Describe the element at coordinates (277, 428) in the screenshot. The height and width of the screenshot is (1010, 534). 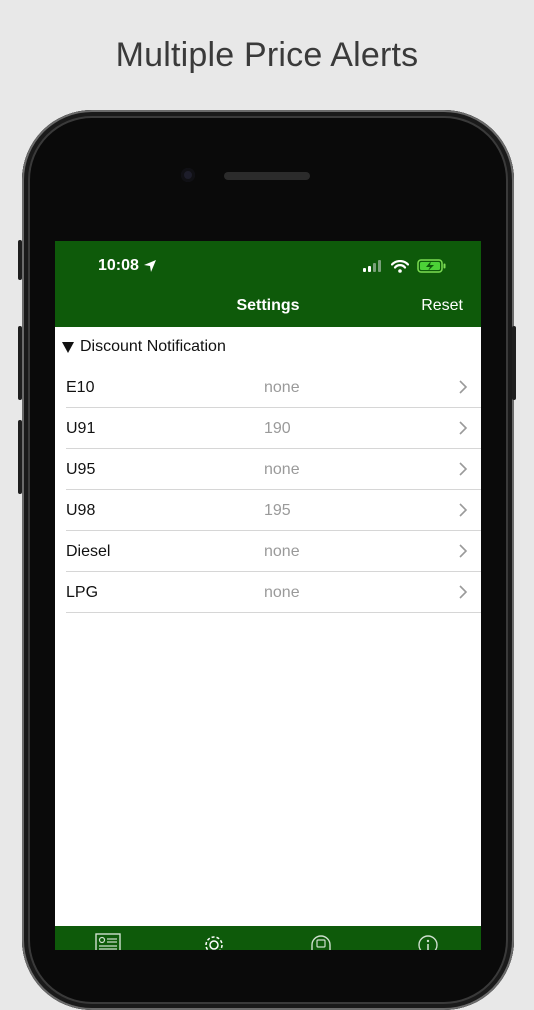
I see `fuel-alert-value: 190` at that location.